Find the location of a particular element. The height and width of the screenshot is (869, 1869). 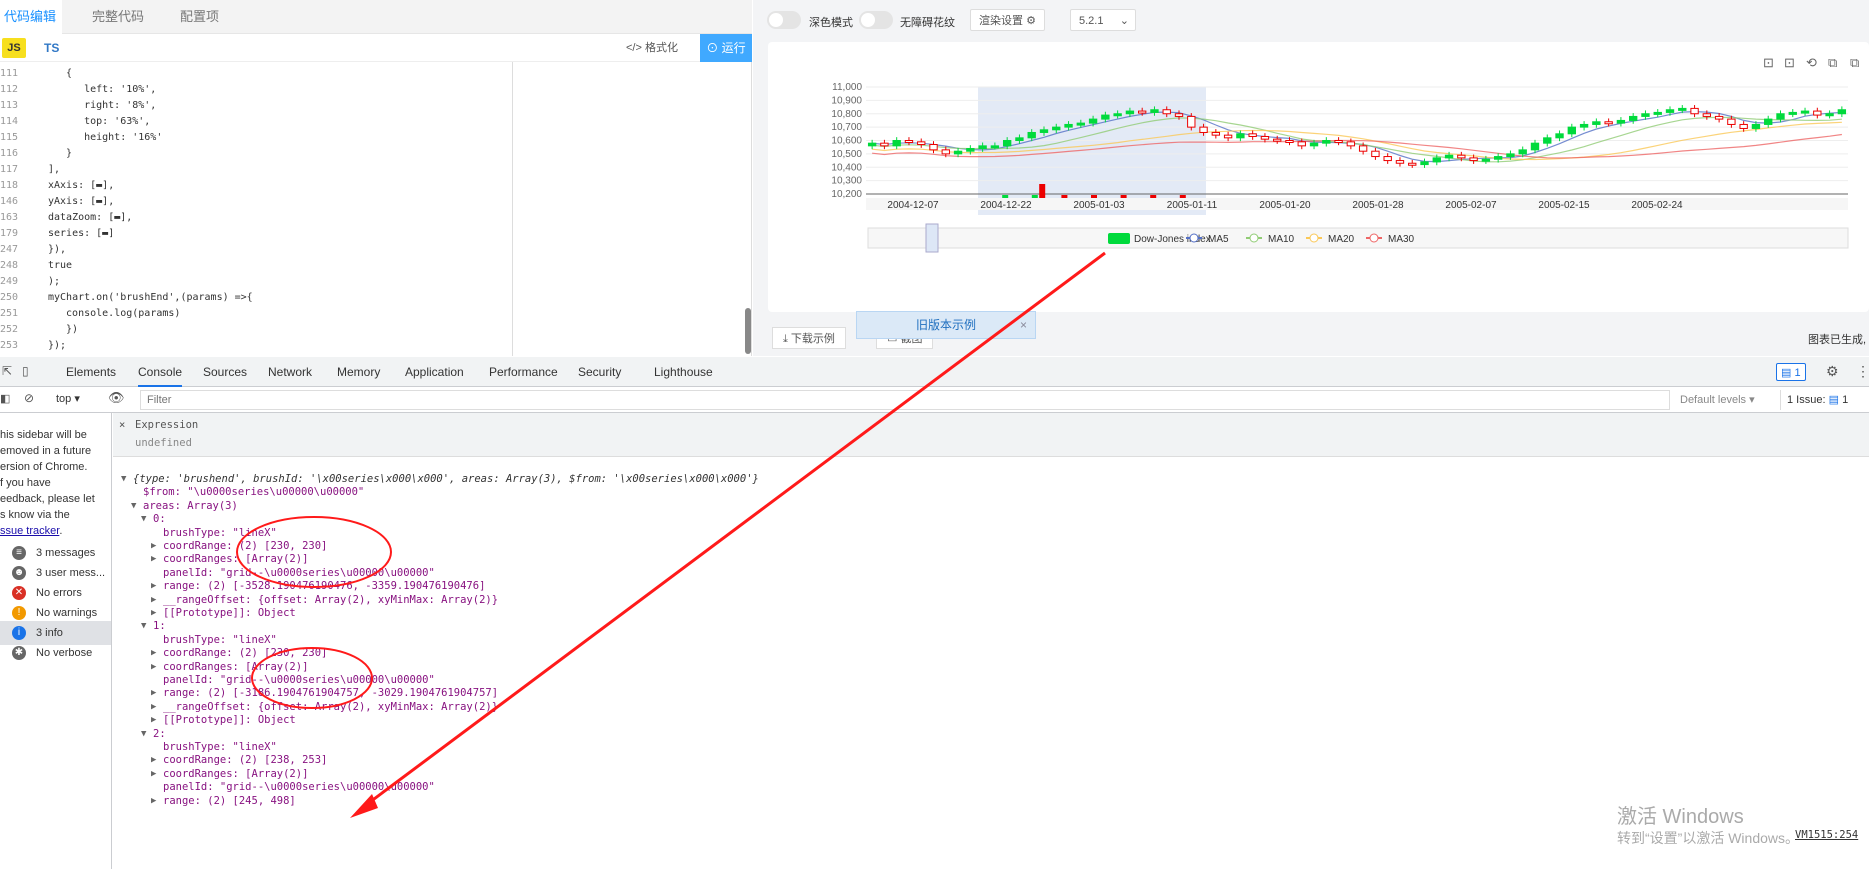

console-line: areas: Array(3) is located at coordinates (190, 505).